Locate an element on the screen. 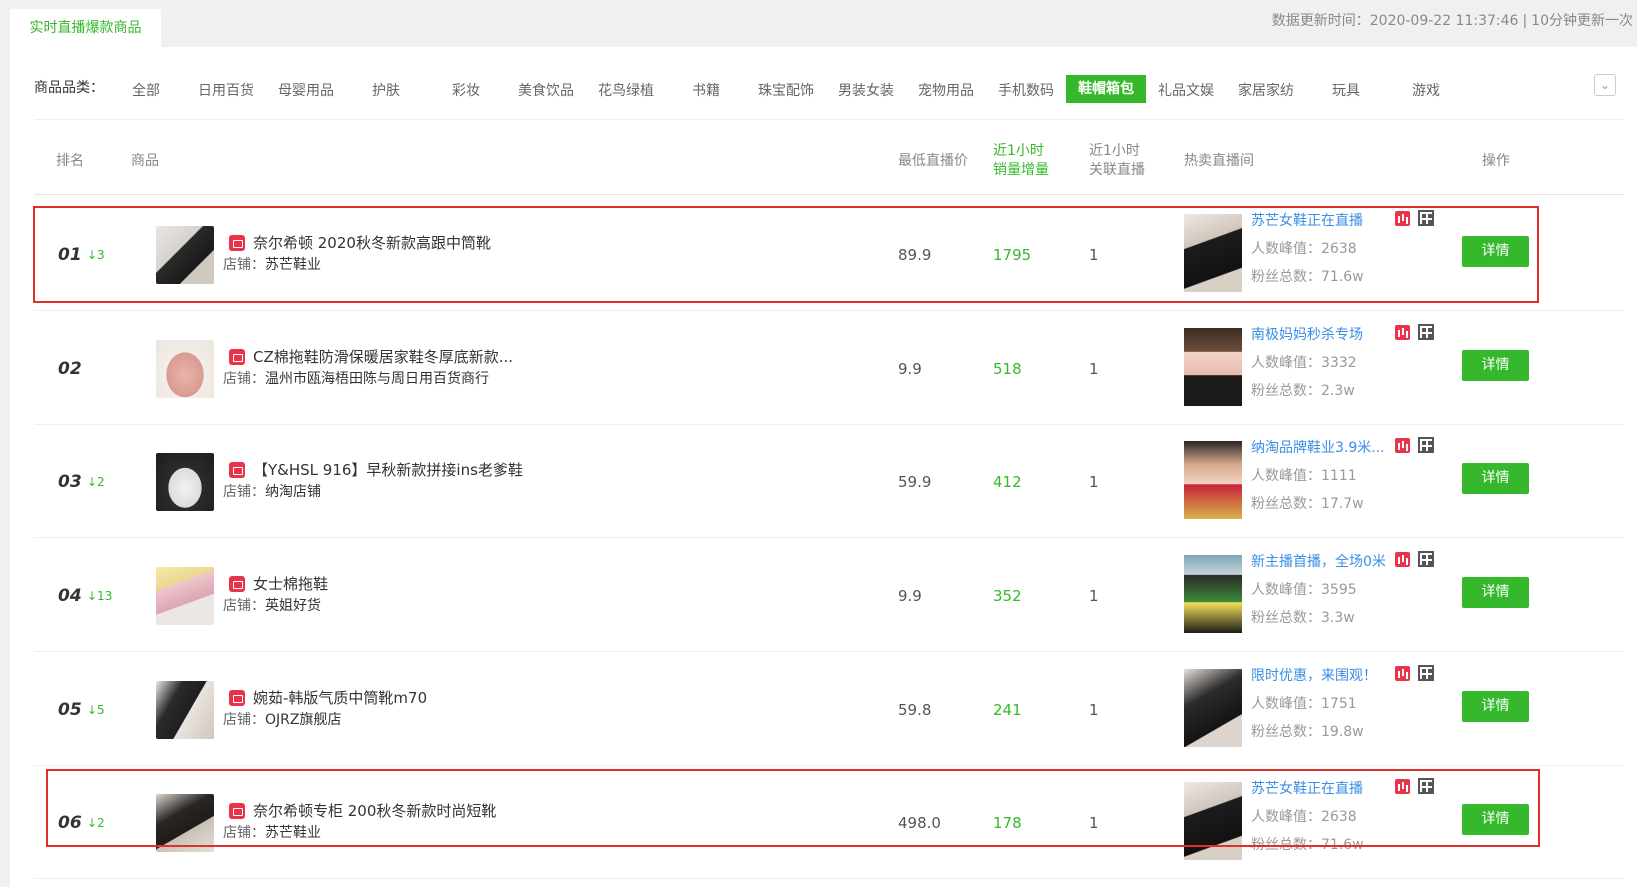  live-room-name: 限时优惠，来围观！ is located at coordinates (1314, 675).